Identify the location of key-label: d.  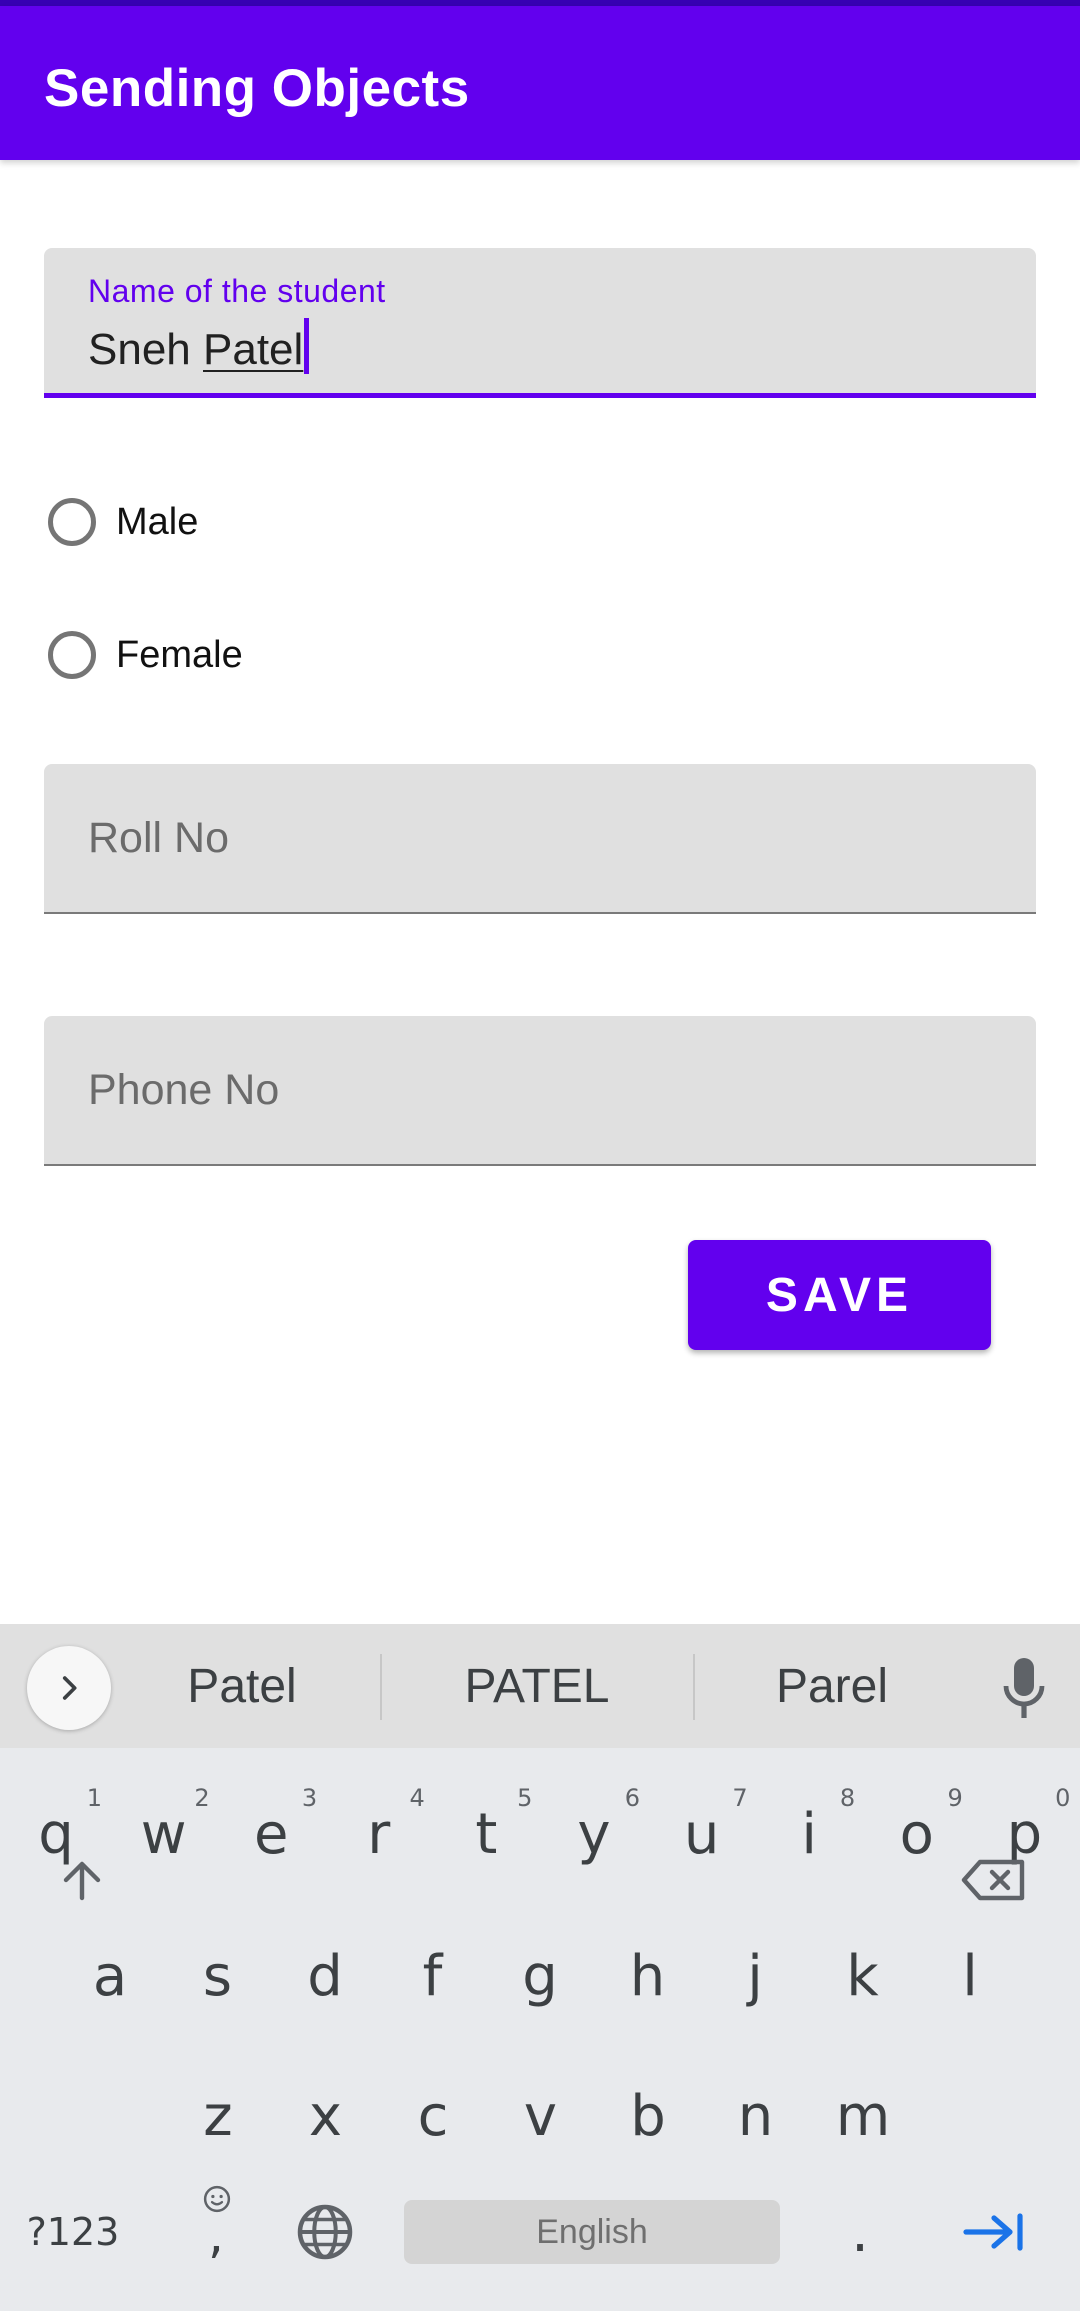
(325, 1976).